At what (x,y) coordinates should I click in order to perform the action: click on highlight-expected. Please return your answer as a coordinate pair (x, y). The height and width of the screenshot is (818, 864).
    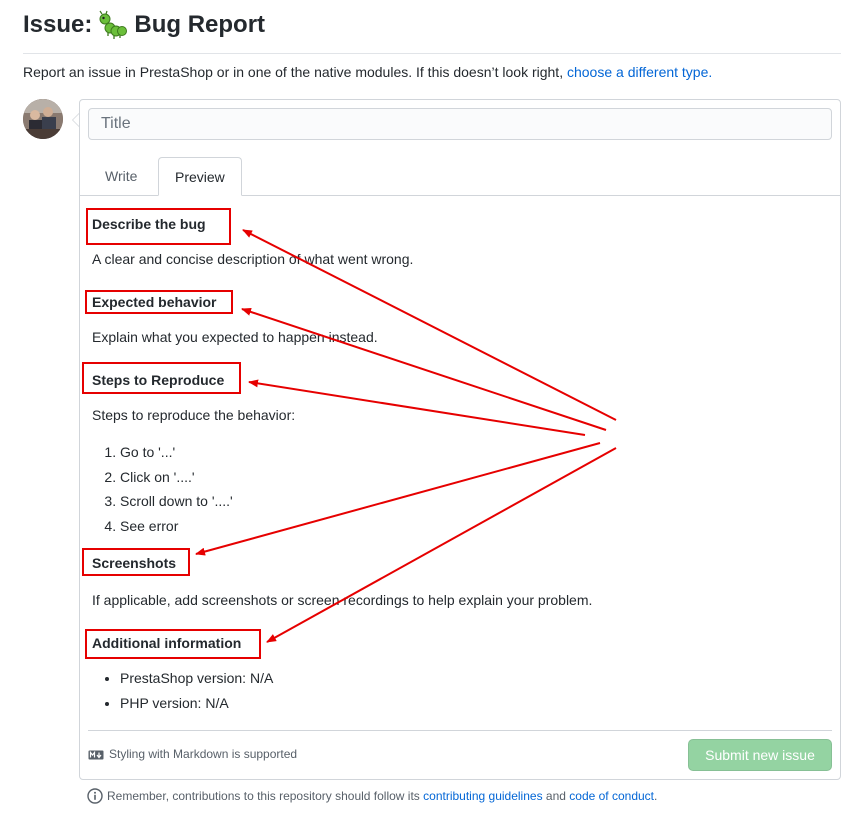
    Looking at the image, I should click on (159, 302).